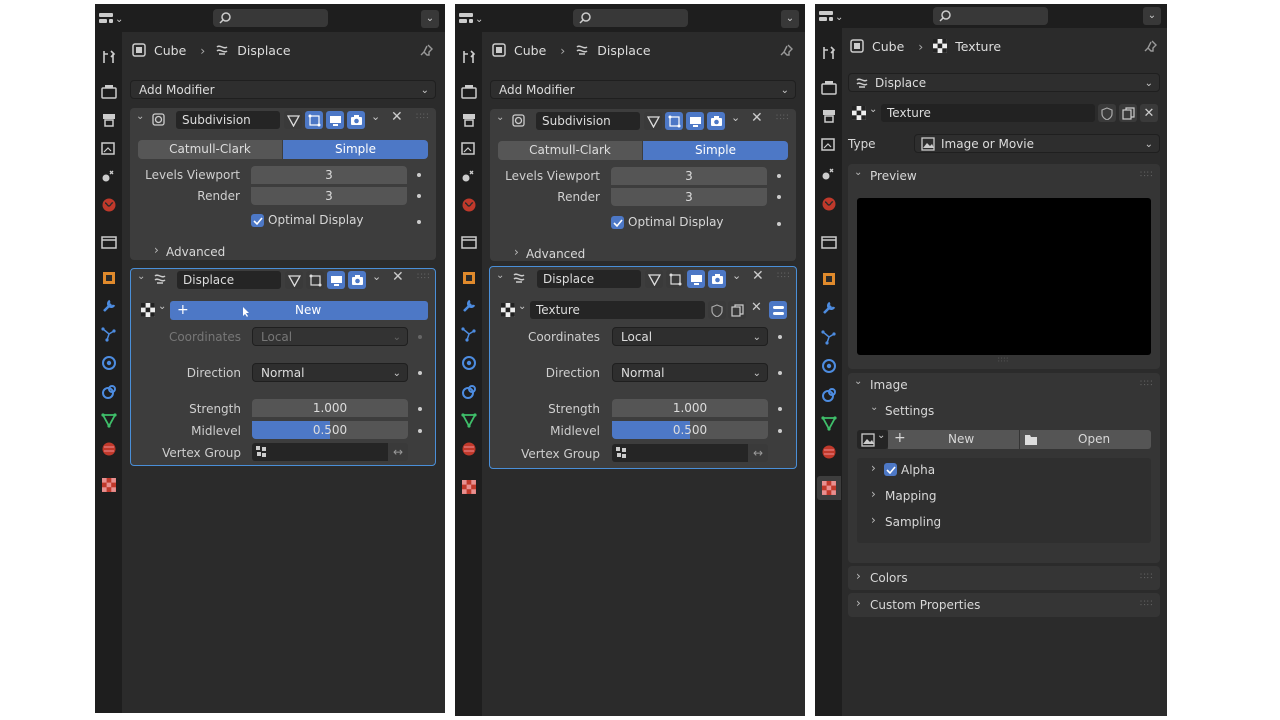  What do you see at coordinates (1004, 82) in the screenshot?
I see `modifier-select-dropdown: Displace ⌄` at bounding box center [1004, 82].